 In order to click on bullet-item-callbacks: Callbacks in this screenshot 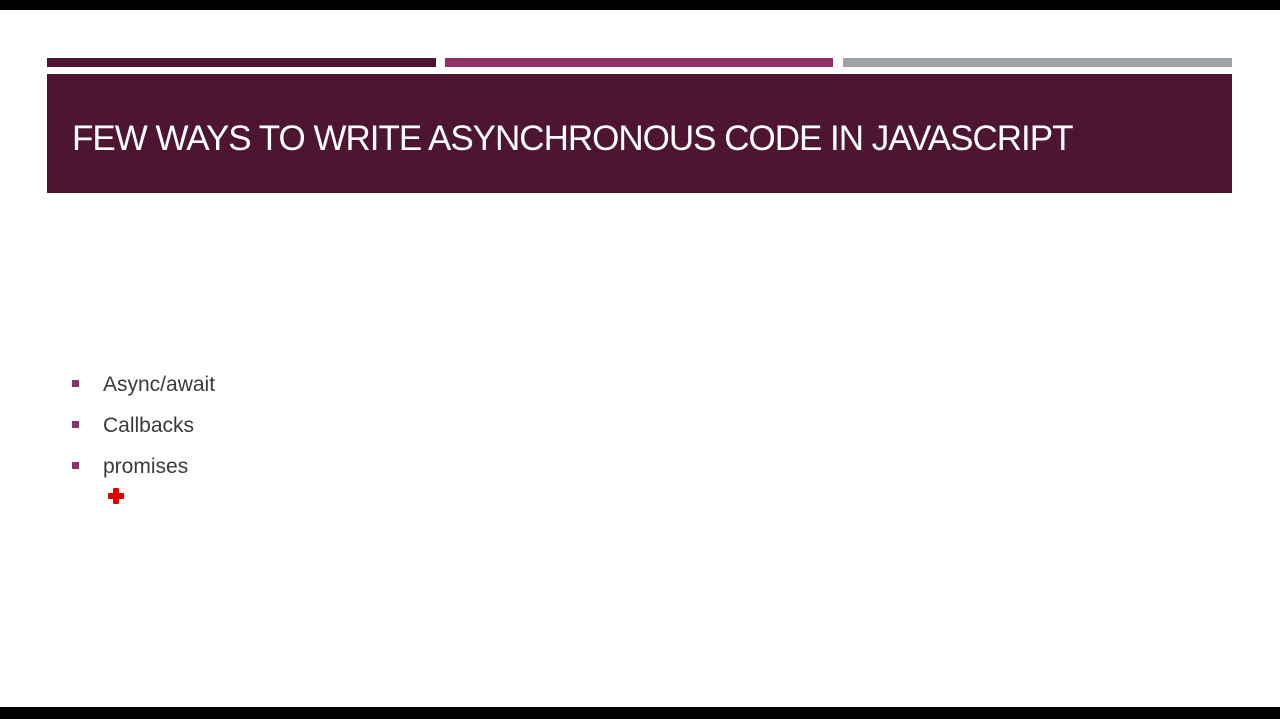, I will do `click(143, 425)`.